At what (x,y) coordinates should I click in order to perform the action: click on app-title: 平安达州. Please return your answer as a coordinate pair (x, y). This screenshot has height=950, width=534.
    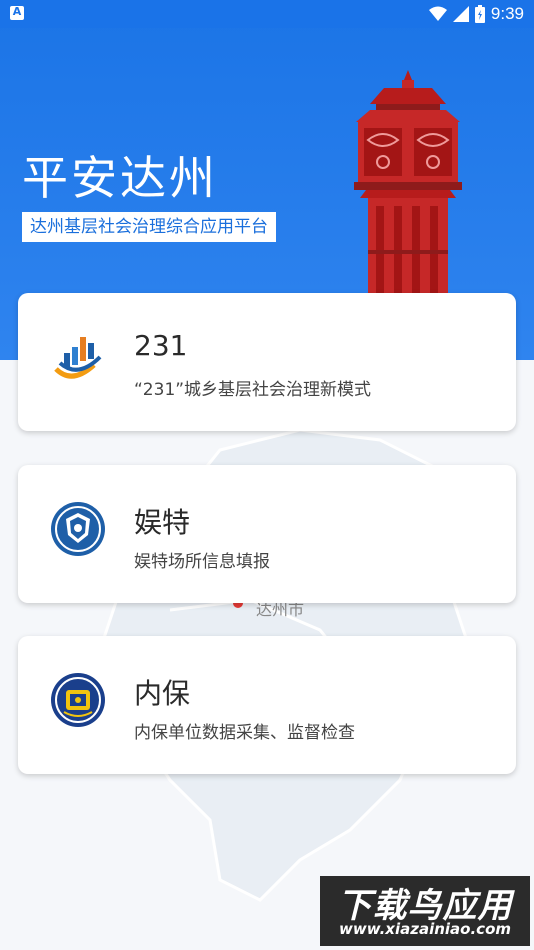
    Looking at the image, I should click on (120, 178).